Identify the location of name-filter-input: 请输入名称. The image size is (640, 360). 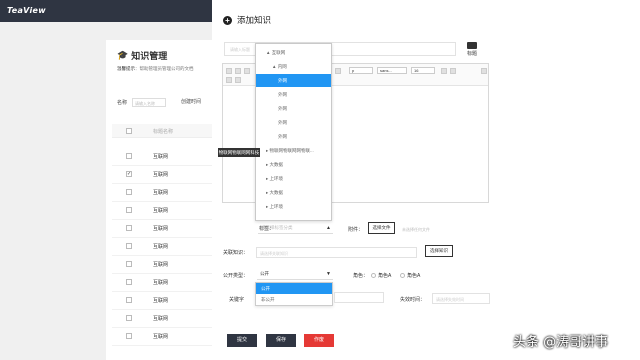
(149, 102).